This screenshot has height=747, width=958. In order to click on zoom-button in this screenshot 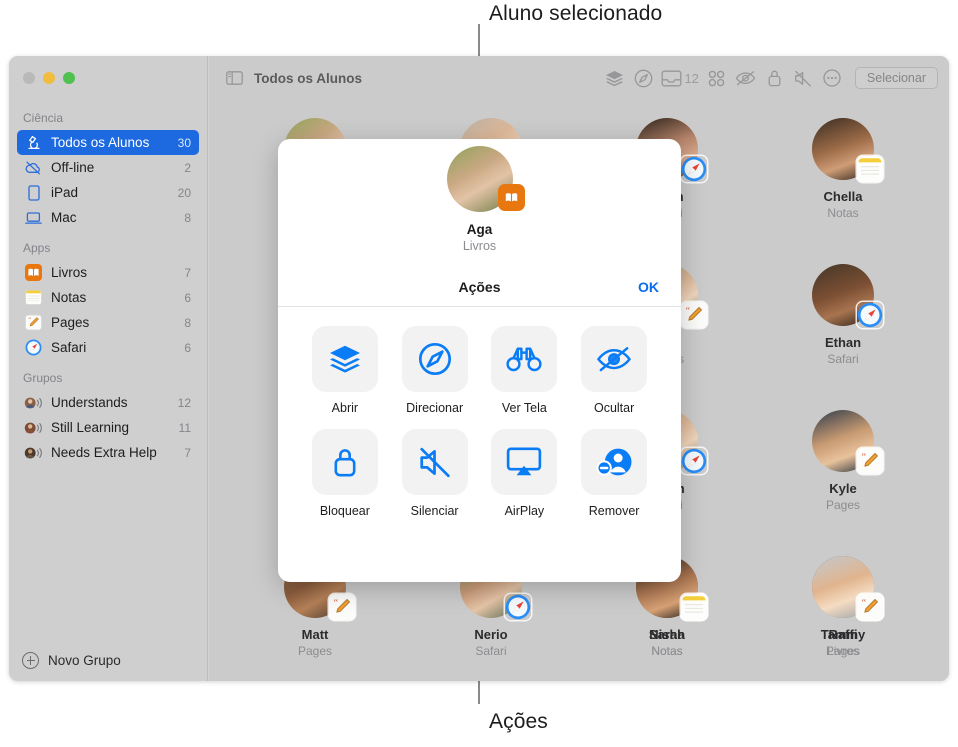, I will do `click(69, 78)`.